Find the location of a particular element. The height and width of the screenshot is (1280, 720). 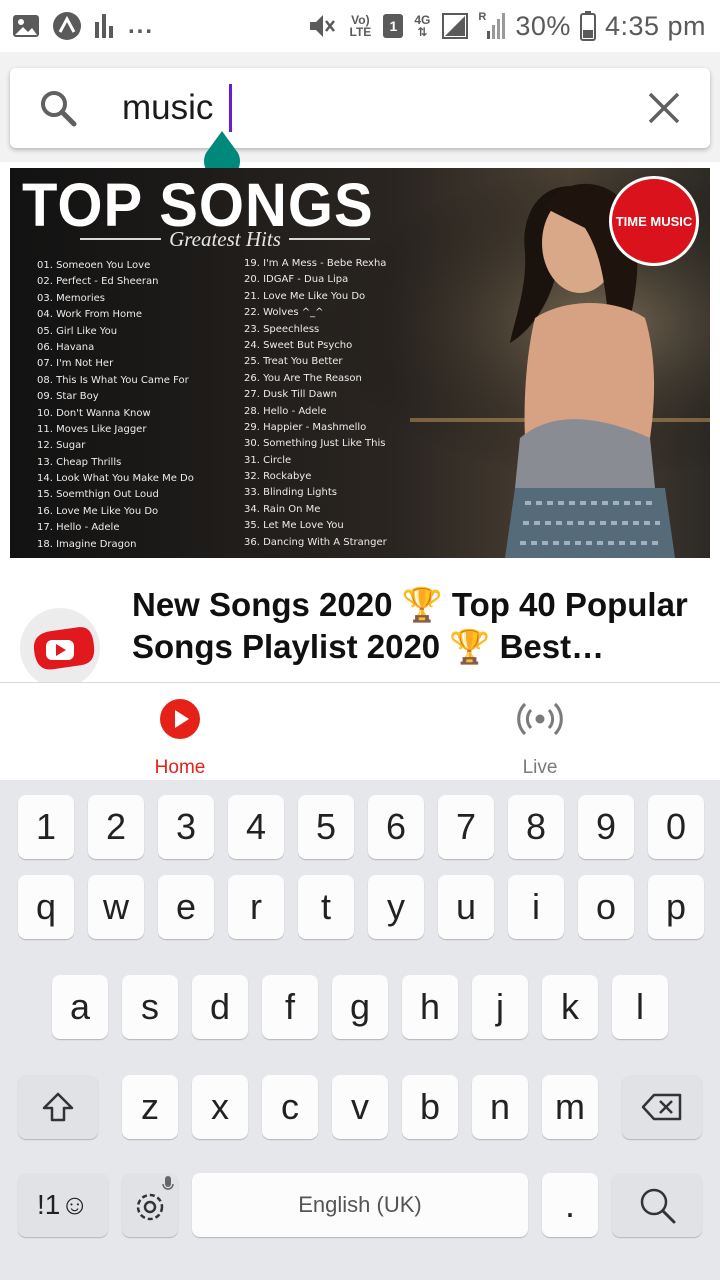

channel-avatar is located at coordinates (60, 648).